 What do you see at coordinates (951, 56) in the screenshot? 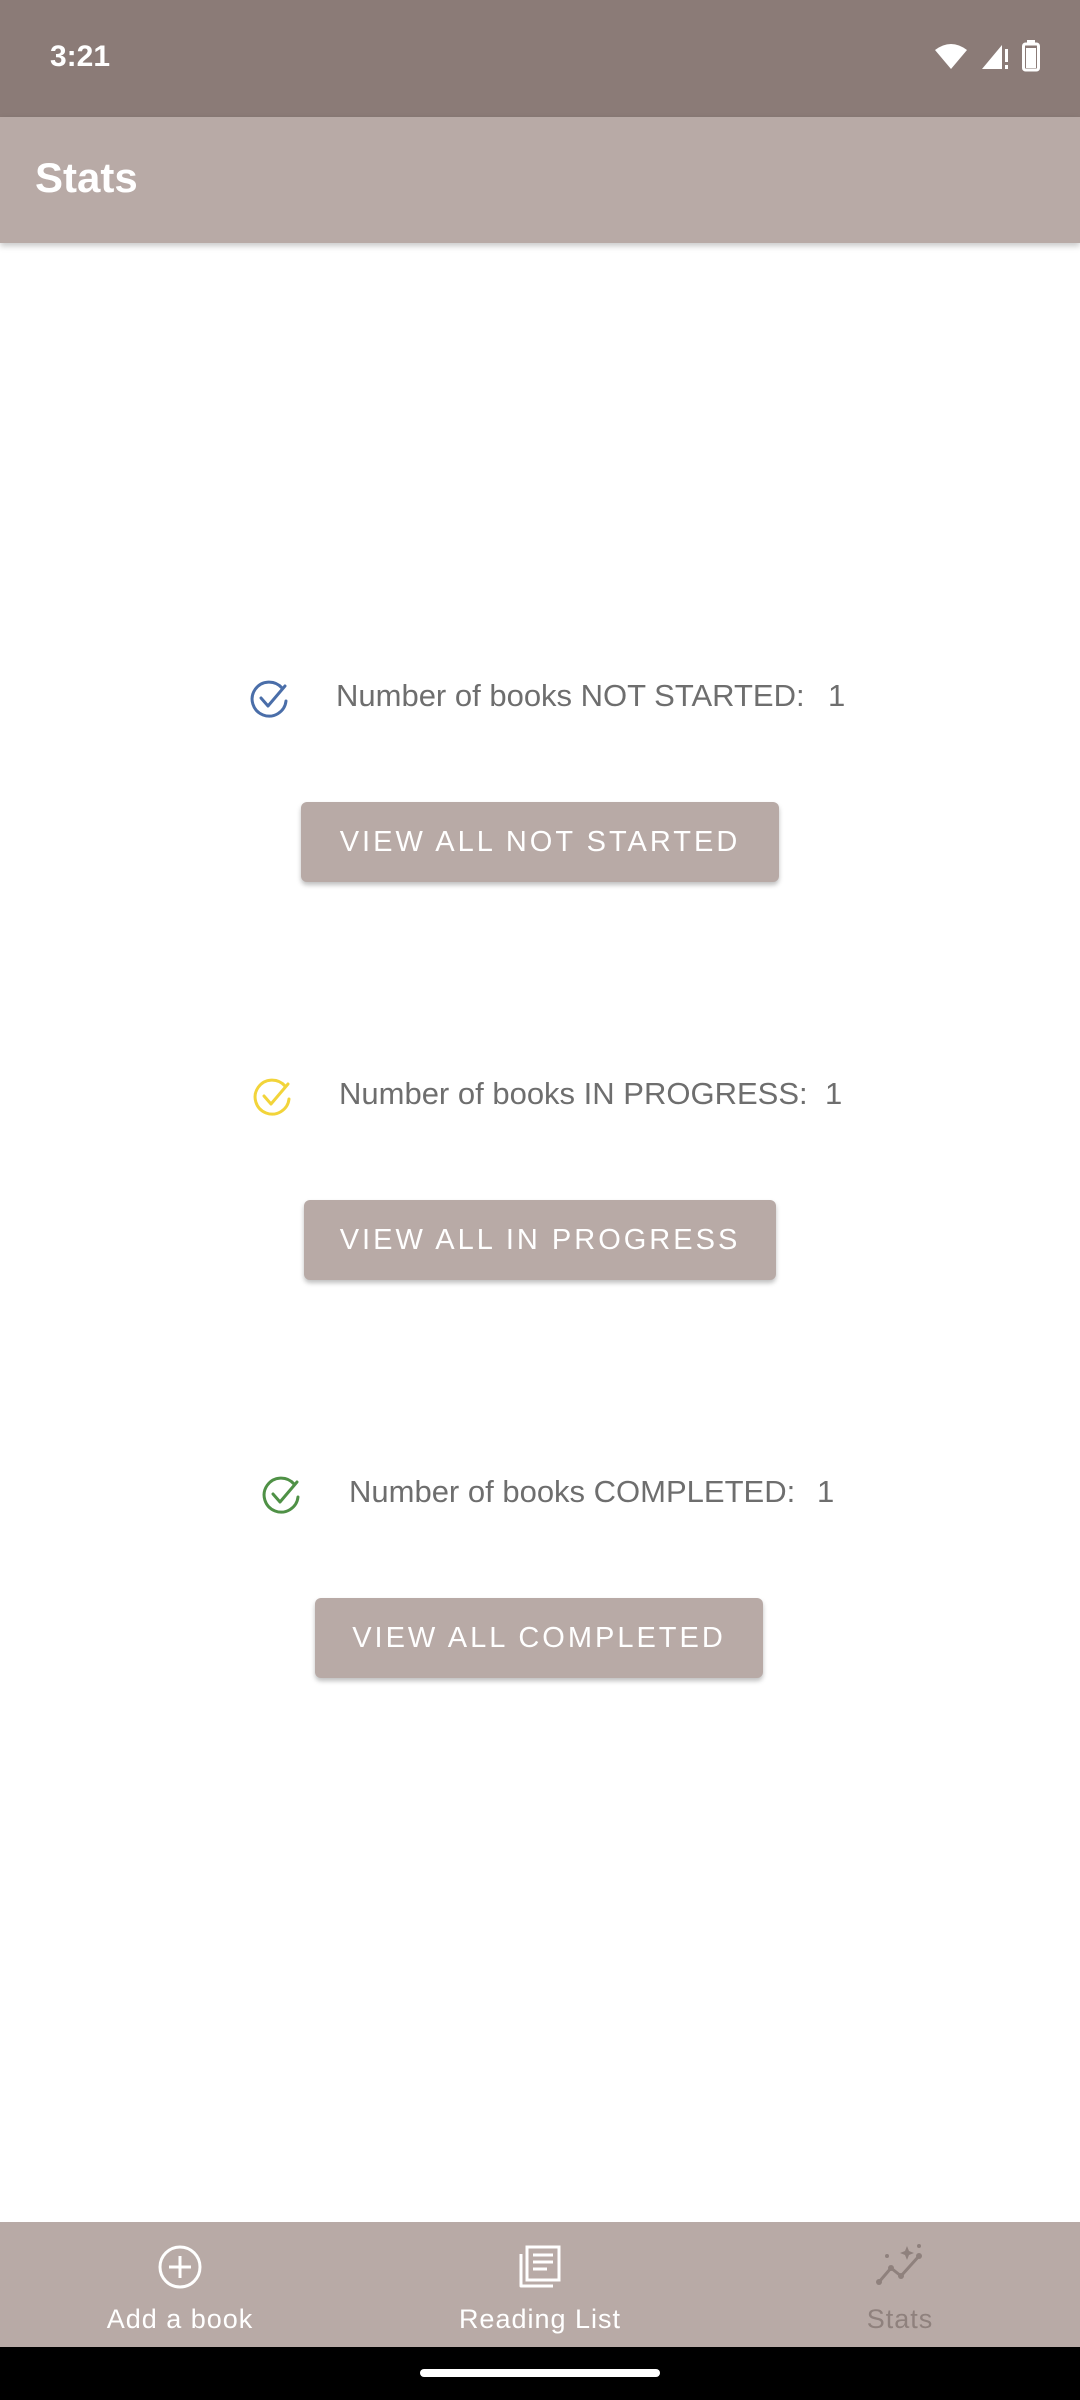
I see `wifi-icon` at bounding box center [951, 56].